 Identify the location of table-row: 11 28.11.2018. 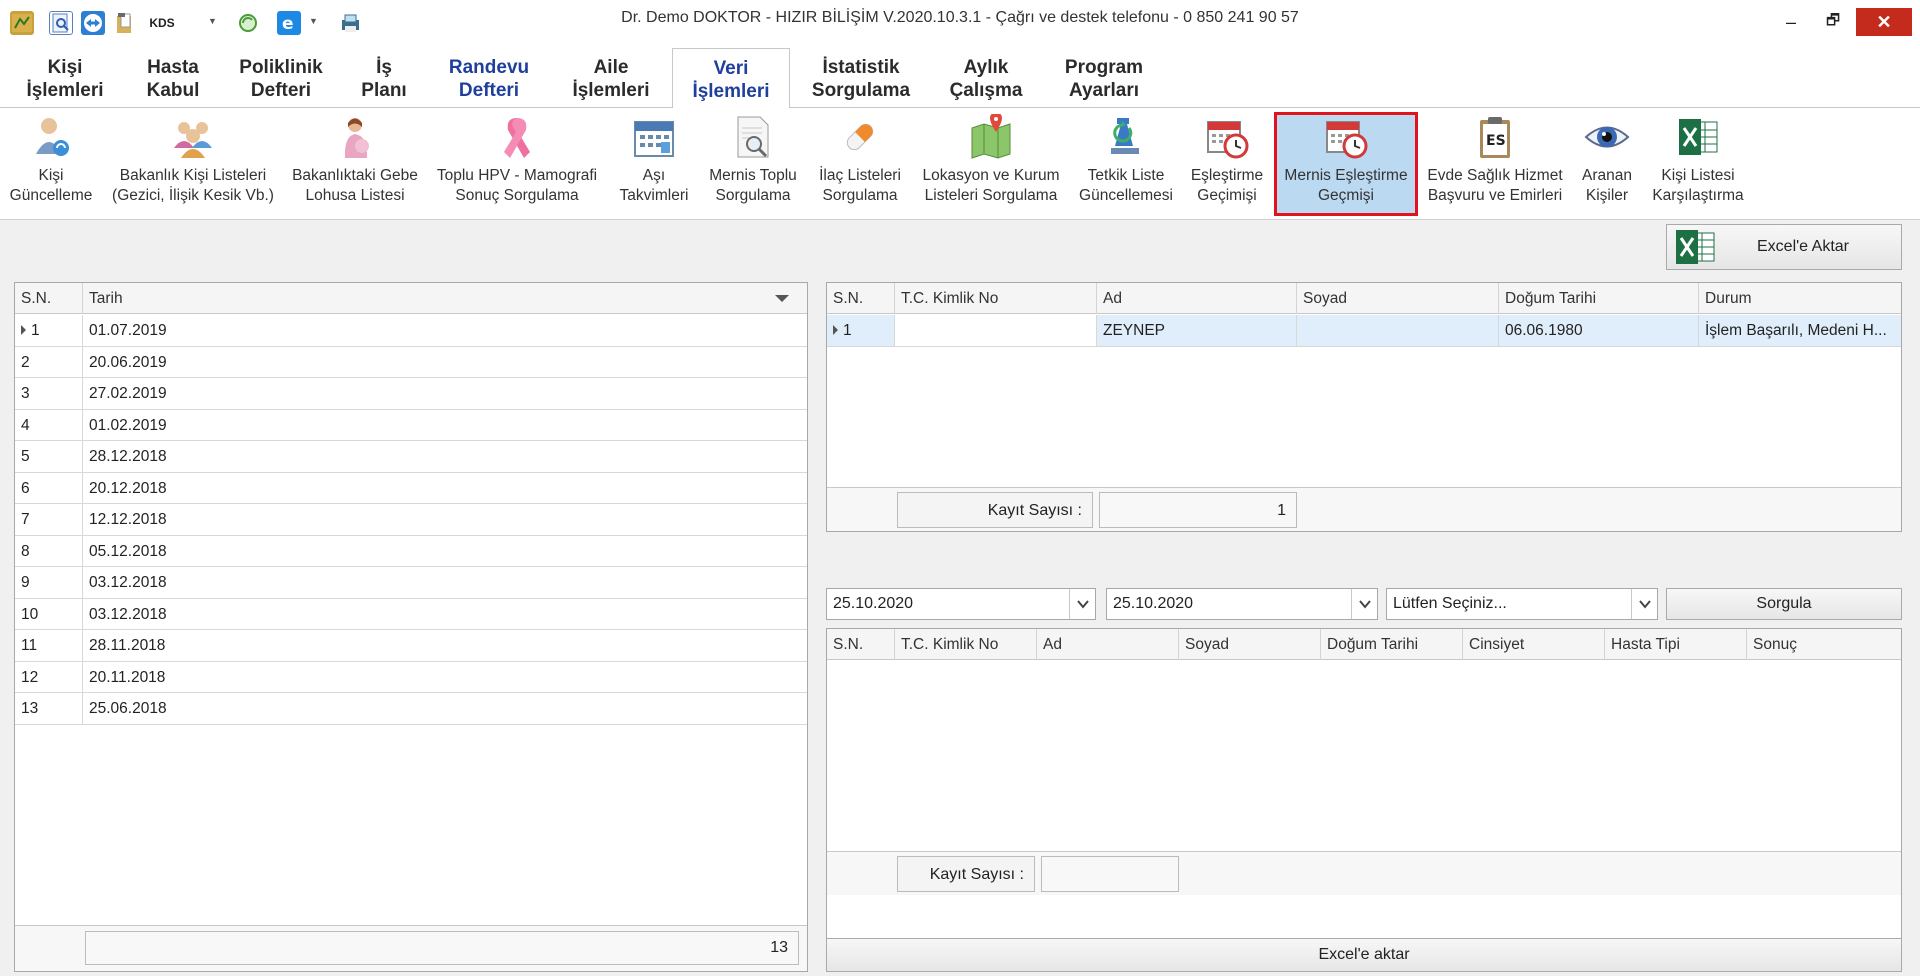
(411, 646).